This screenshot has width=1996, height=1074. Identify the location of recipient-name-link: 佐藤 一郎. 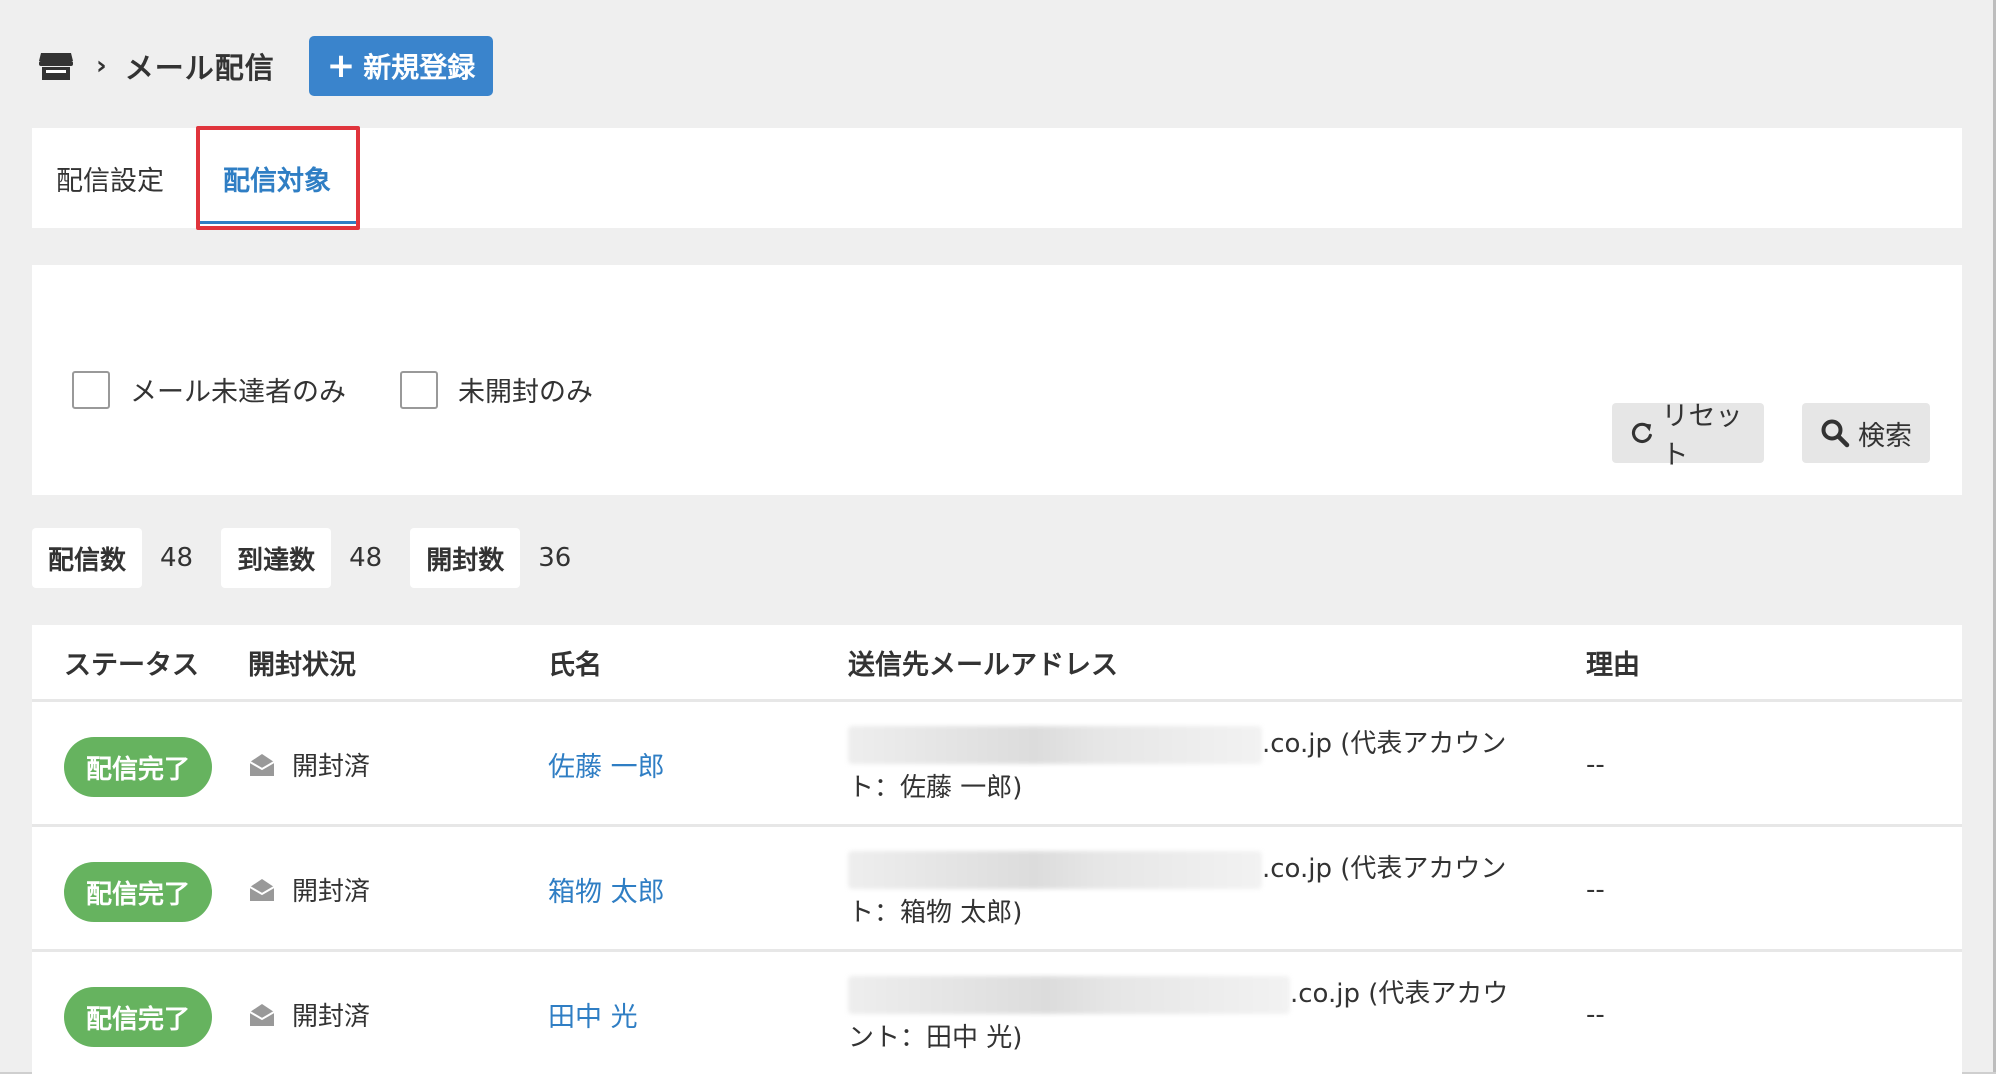
(606, 764).